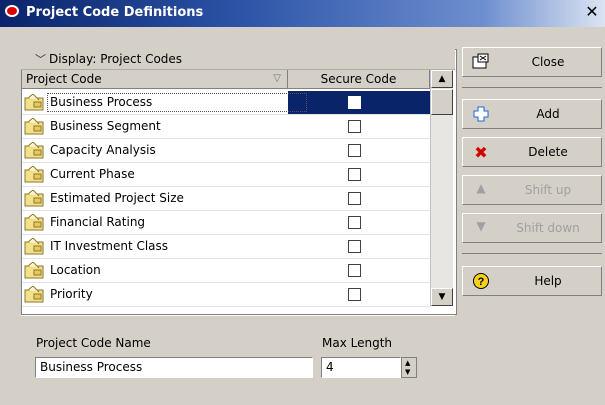 The height and width of the screenshot is (405, 605). What do you see at coordinates (592, 12) in the screenshot?
I see `window-close-icon: ✕` at bounding box center [592, 12].